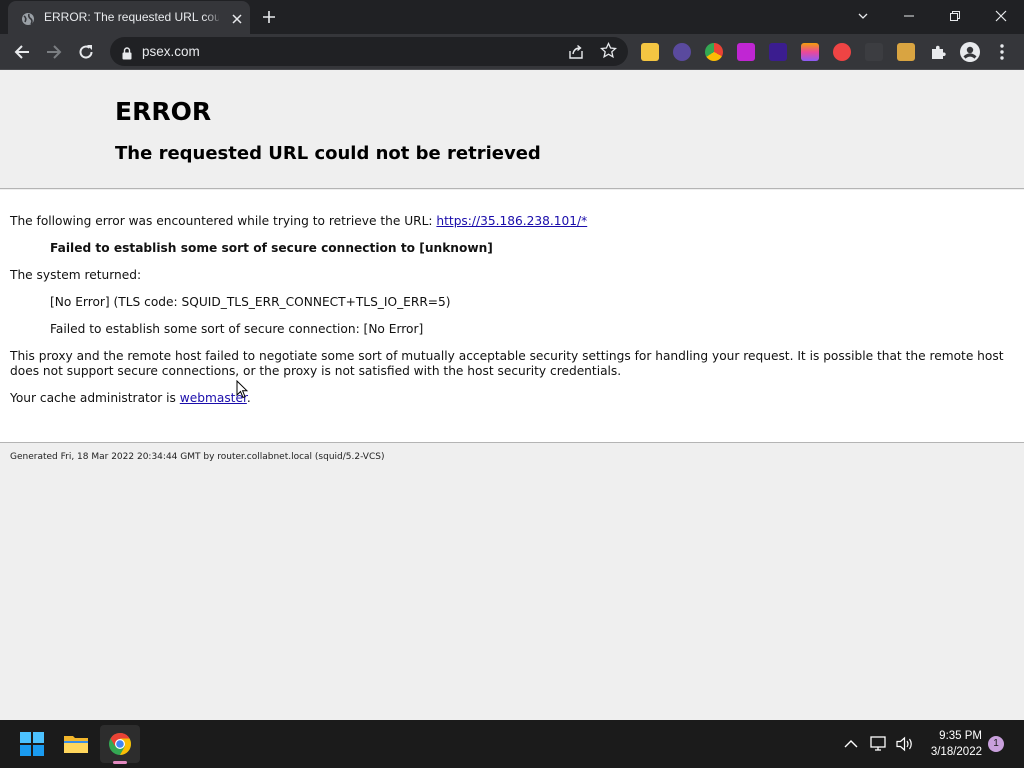  Describe the element at coordinates (369, 51) in the screenshot. I see `address-bar: psex.com` at that location.